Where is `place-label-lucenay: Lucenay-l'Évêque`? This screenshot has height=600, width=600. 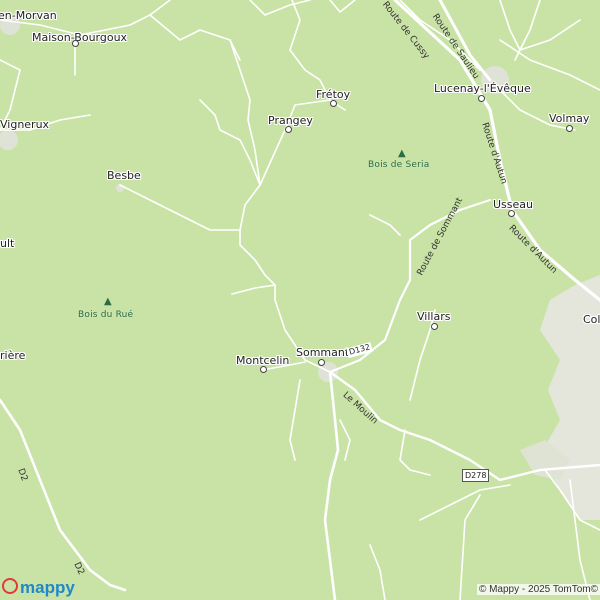 place-label-lucenay: Lucenay-l'Évêque is located at coordinates (482, 88).